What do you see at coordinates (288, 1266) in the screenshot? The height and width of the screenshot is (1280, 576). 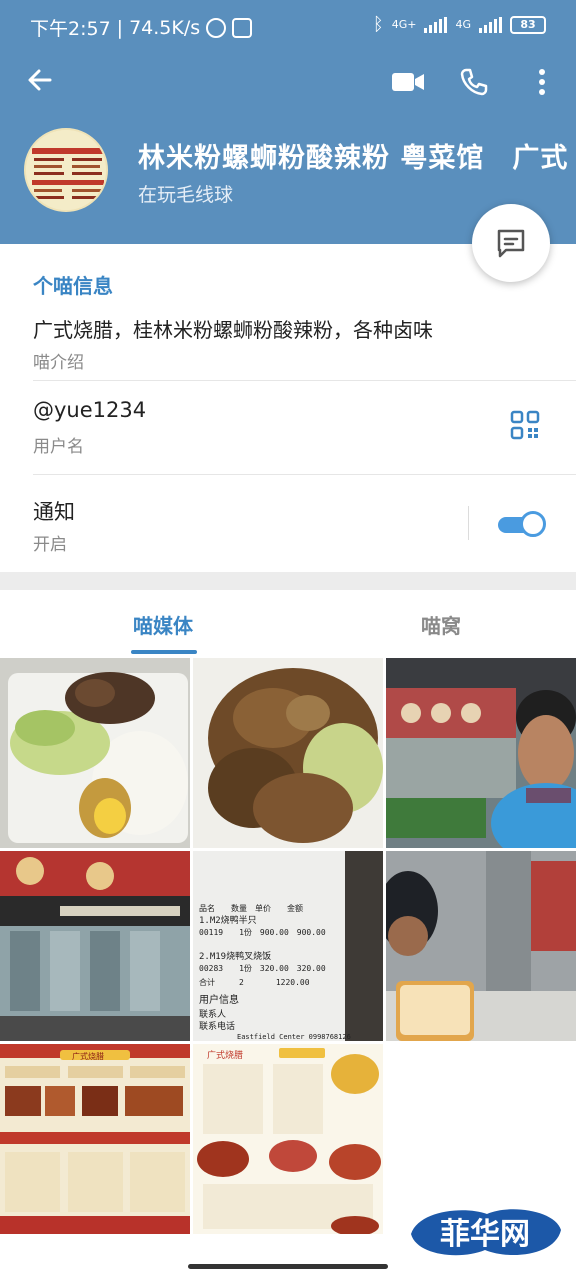 I see `home-indicator` at bounding box center [288, 1266].